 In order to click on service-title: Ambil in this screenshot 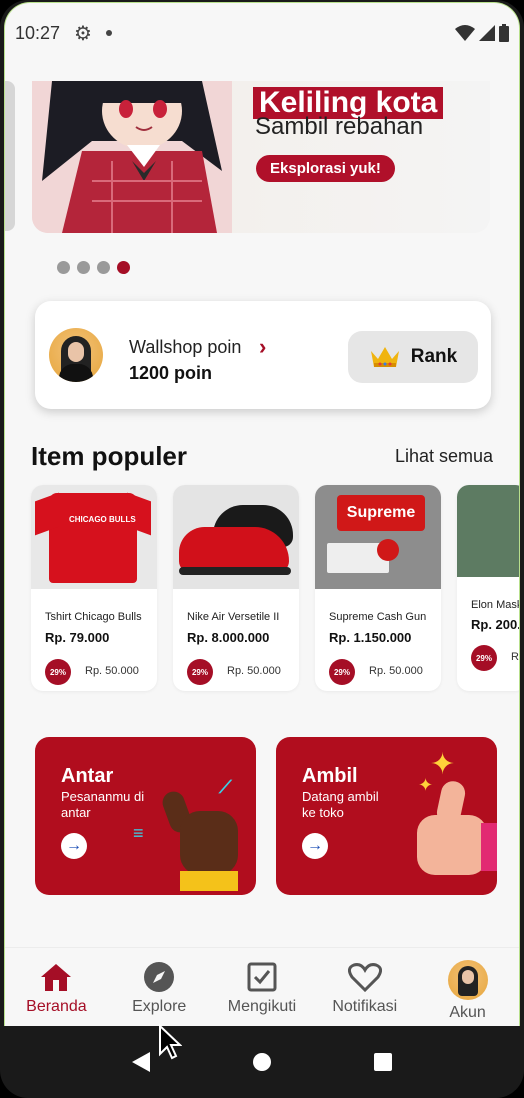, I will do `click(330, 776)`.